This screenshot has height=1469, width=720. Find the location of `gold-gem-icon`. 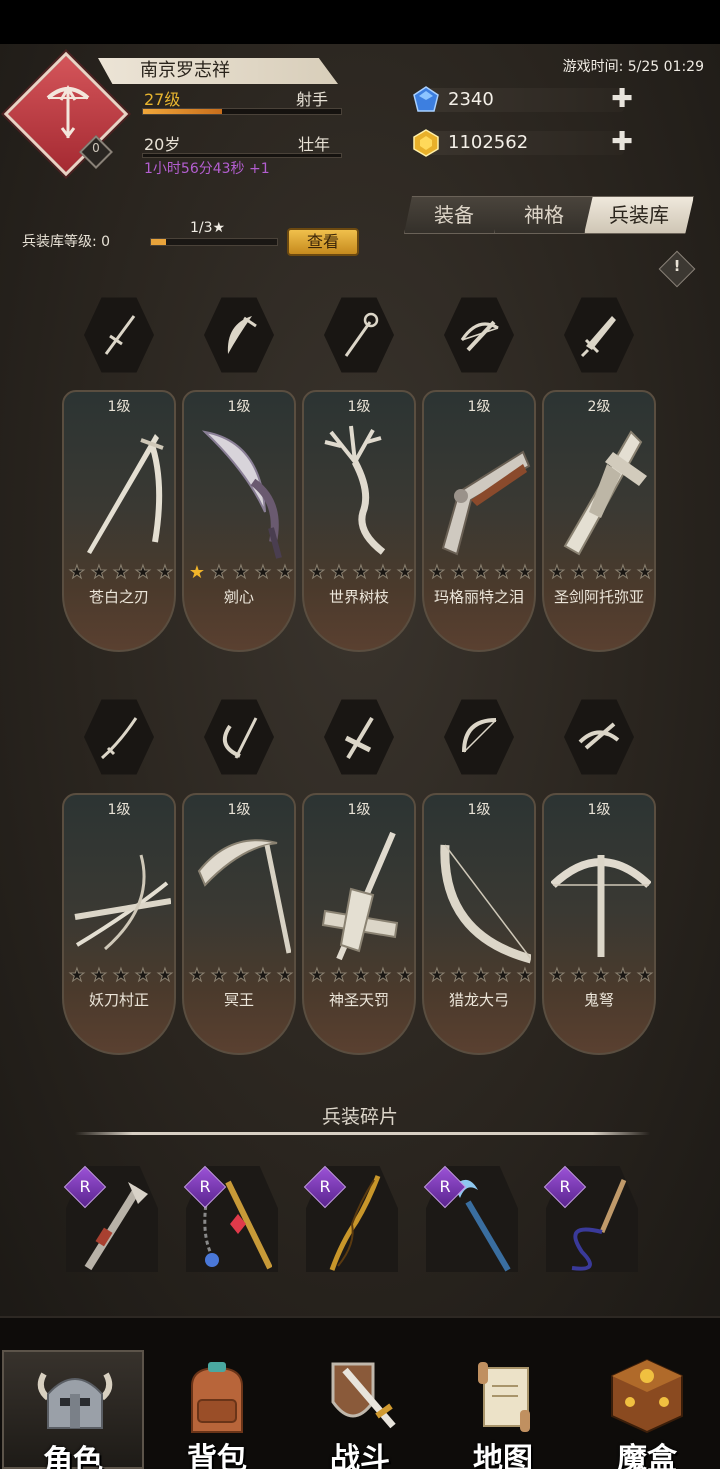

gold-gem-icon is located at coordinates (426, 143).